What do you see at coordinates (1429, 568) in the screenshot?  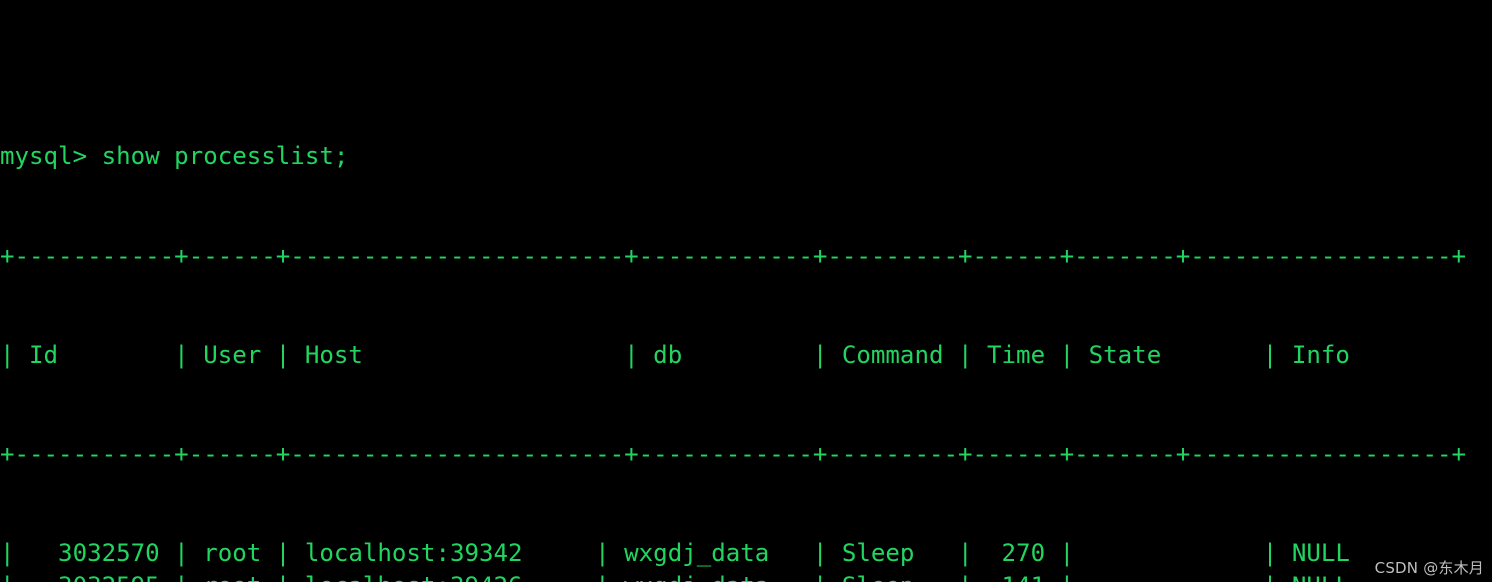 I see `csdn-watermark: CSDN @东木月` at bounding box center [1429, 568].